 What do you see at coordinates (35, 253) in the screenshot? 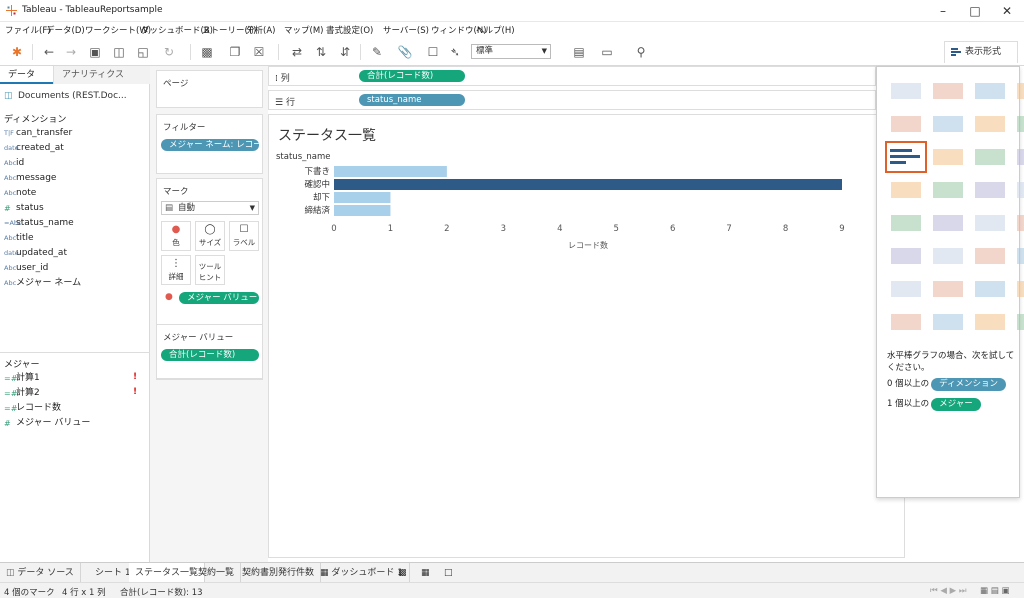
I see `dimension-field: date updated_at` at bounding box center [35, 253].